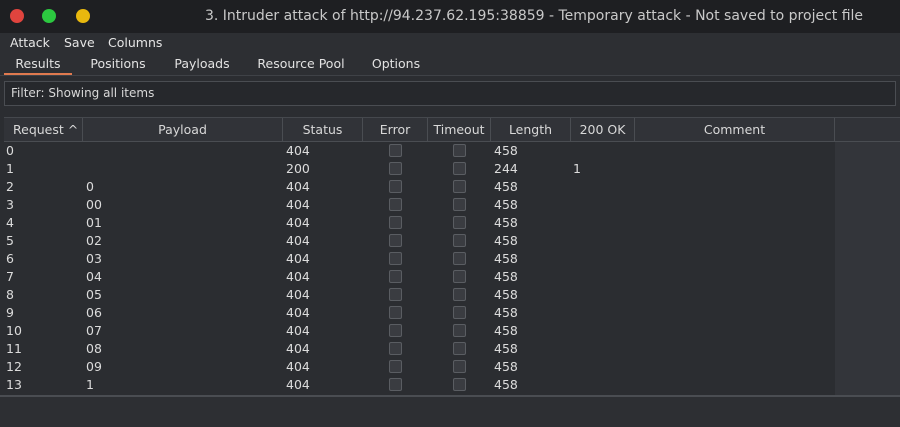 The width and height of the screenshot is (900, 427). Describe the element at coordinates (90, 186) in the screenshot. I see `cell-payload: 0` at that location.